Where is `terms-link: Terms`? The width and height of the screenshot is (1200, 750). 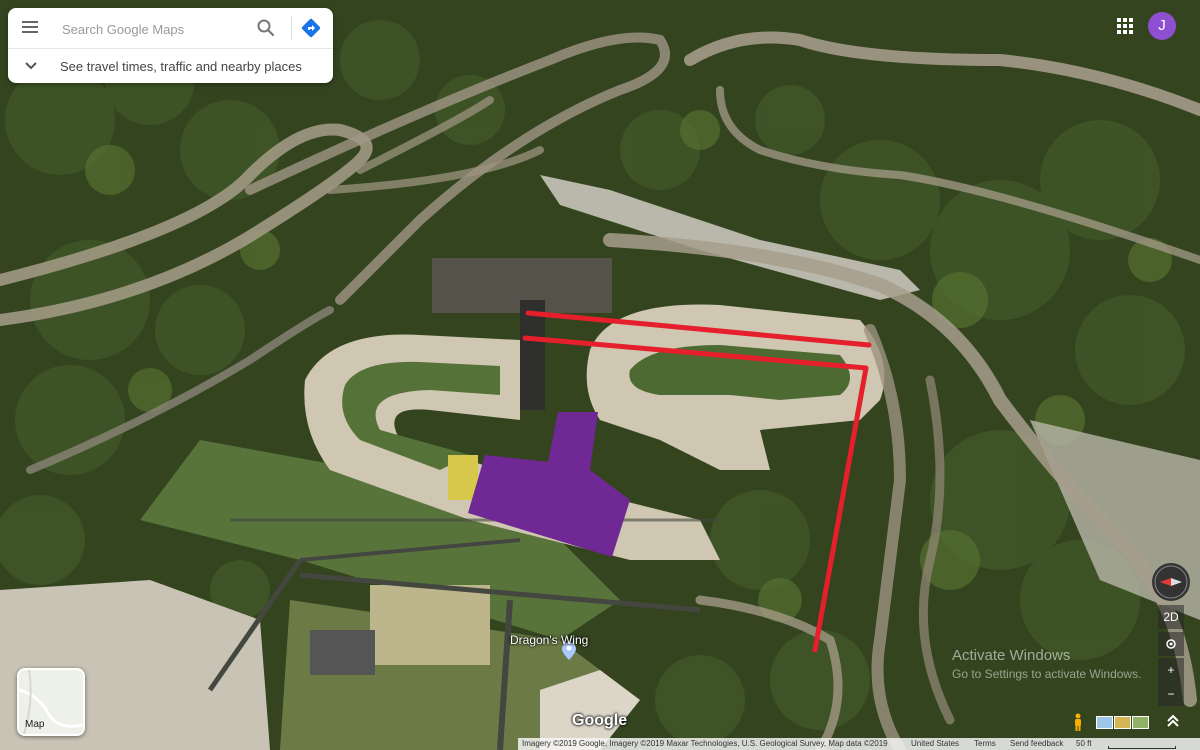 terms-link: Terms is located at coordinates (985, 744).